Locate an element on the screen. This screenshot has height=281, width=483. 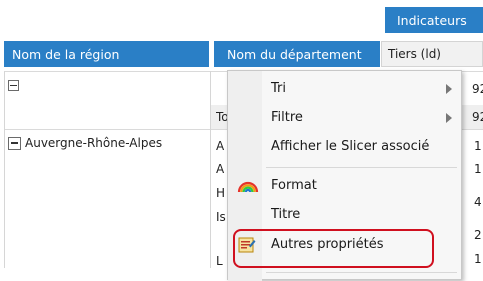
menu-item-autres-proprietes: Autres propriétés is located at coordinates (327, 244).